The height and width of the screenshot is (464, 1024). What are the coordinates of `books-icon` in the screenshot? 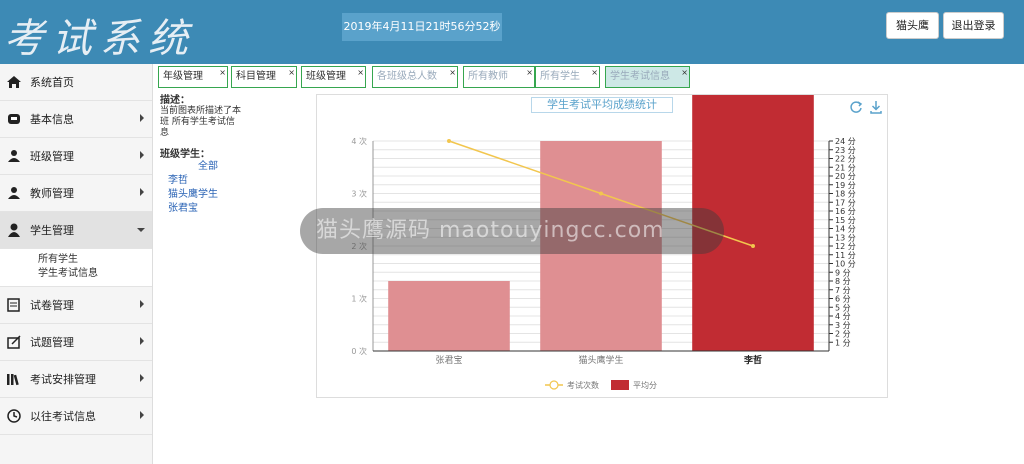 It's located at (13, 380).